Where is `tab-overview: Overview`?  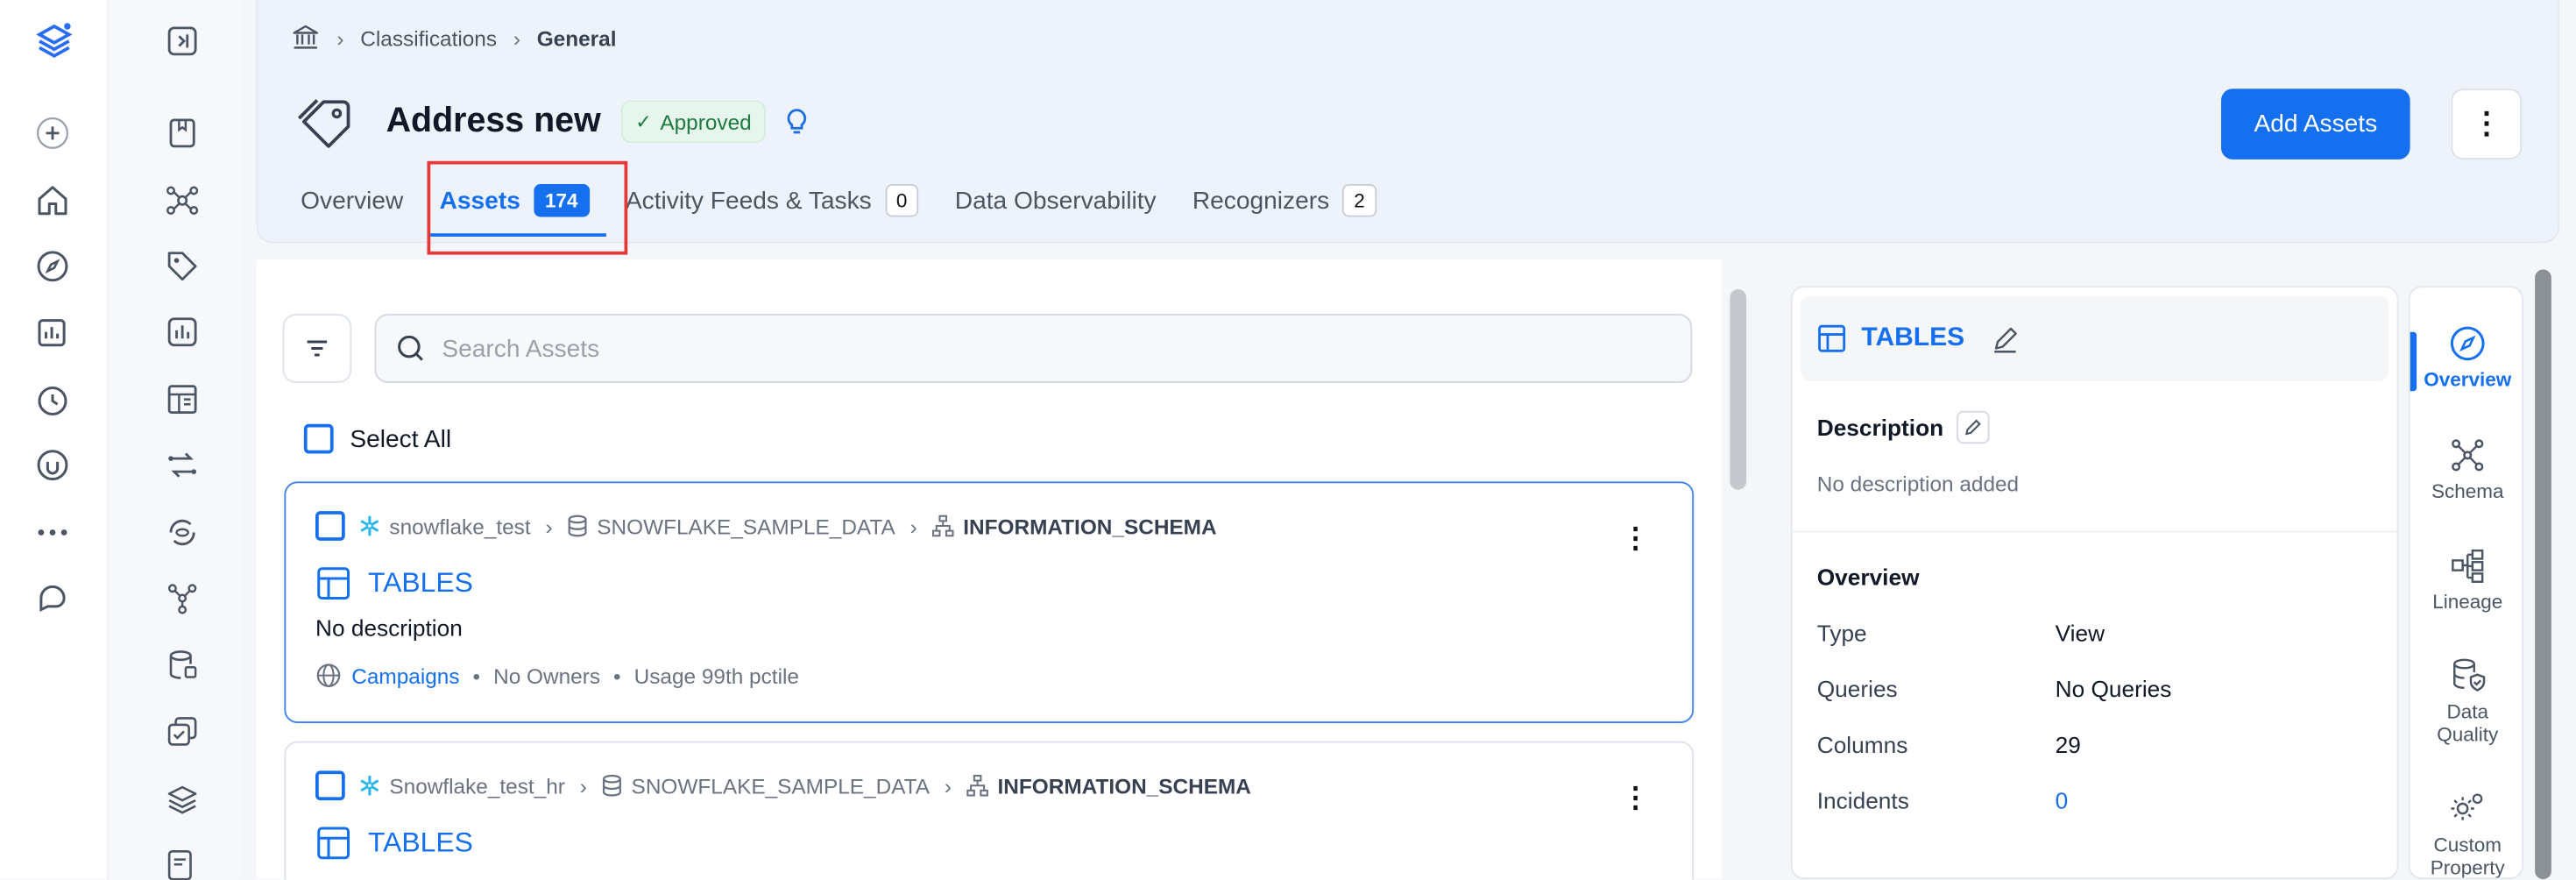 tab-overview: Overview is located at coordinates (352, 201).